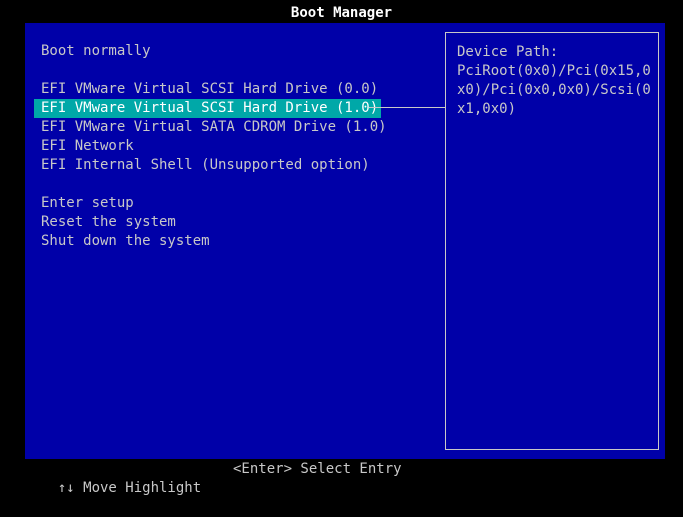 Image resolution: width=683 pixels, height=517 pixels. What do you see at coordinates (317, 469) in the screenshot?
I see `footer-select-entry: <Enter> Select Entry` at bounding box center [317, 469].